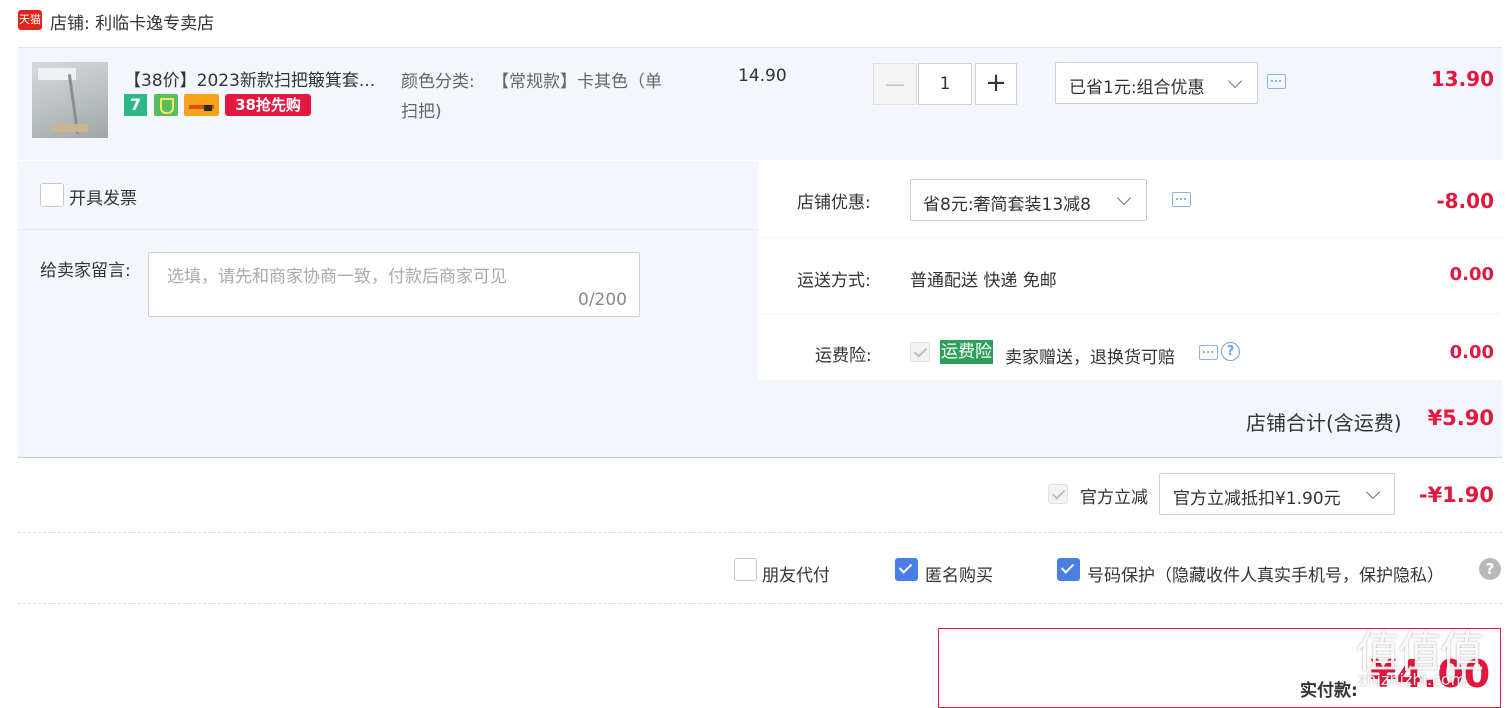 The image size is (1506, 708). Describe the element at coordinates (421, 112) in the screenshot. I see `sku-value-cont: 扫把)` at that location.